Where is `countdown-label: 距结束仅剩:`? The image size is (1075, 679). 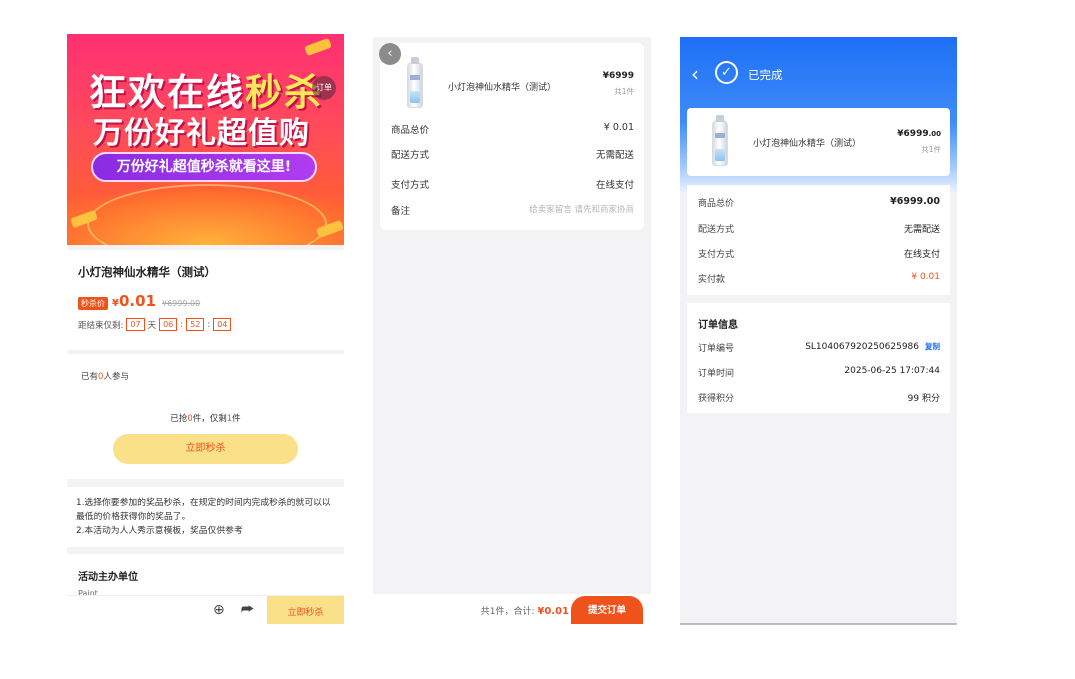
countdown-label: 距结束仅剩: is located at coordinates (101, 325).